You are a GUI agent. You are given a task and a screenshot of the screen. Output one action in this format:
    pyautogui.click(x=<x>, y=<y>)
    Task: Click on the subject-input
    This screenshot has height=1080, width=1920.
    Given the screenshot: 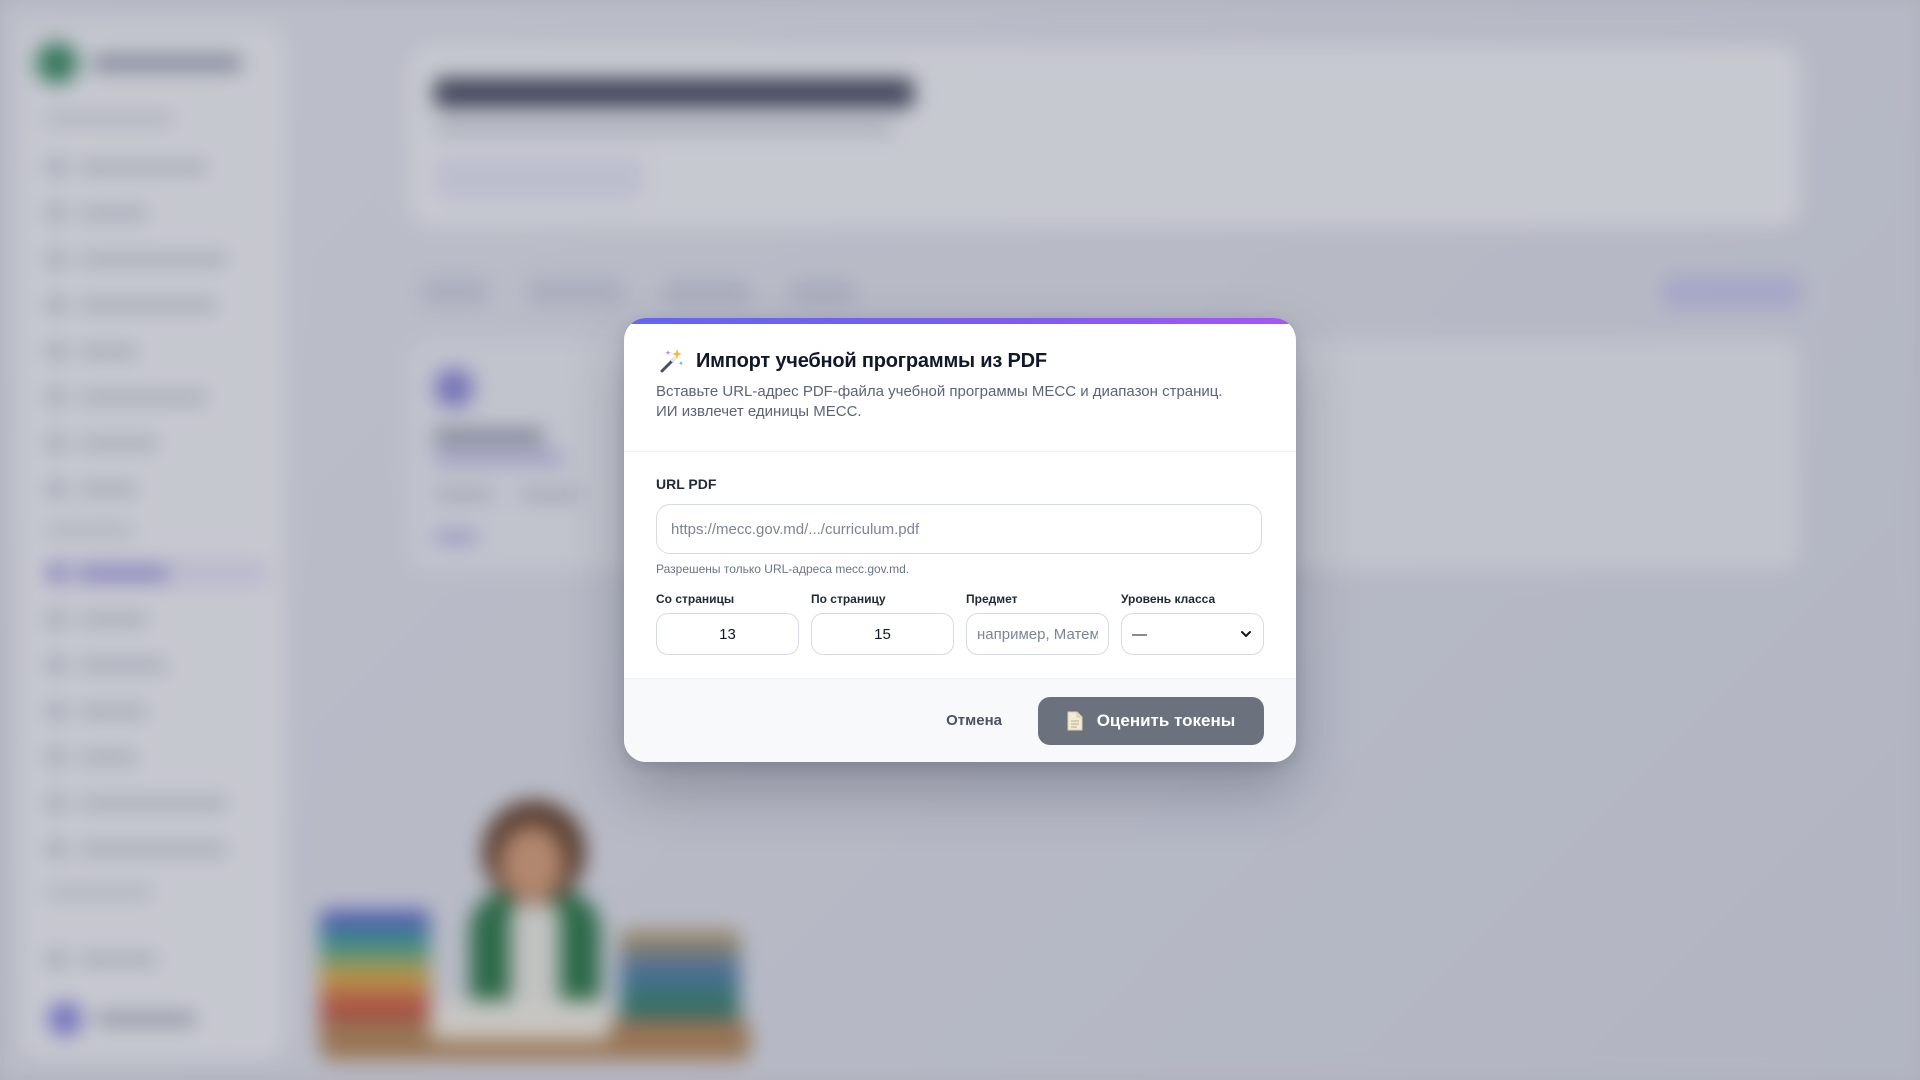 What is the action you would take?
    pyautogui.click(x=1037, y=634)
    